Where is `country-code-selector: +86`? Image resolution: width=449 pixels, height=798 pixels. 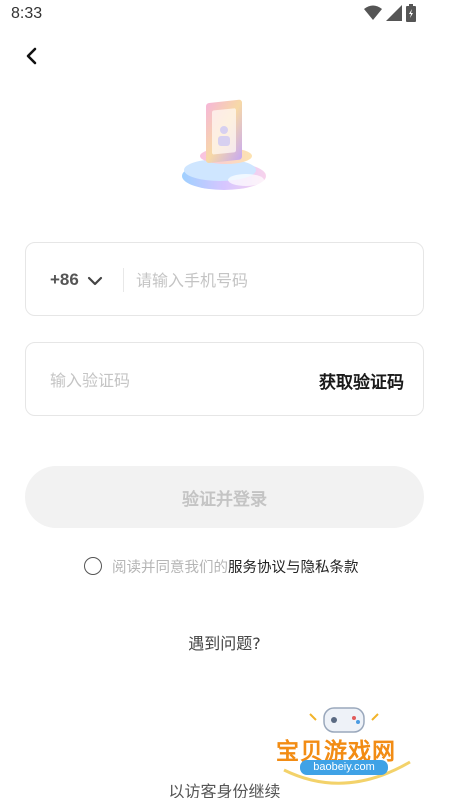
country-code-selector: +86 is located at coordinates (76, 280).